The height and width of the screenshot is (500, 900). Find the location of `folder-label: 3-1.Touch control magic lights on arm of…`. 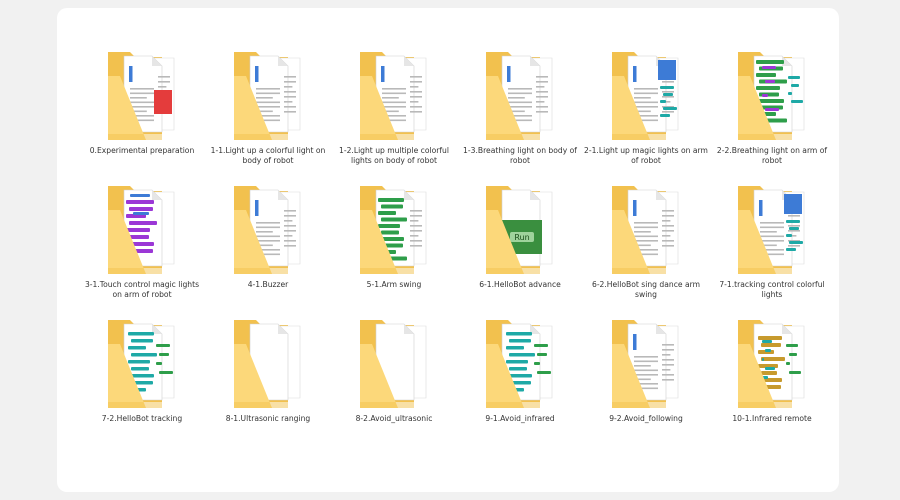

folder-label: 3-1.Touch control magic lights on arm of… is located at coordinates (142, 289).